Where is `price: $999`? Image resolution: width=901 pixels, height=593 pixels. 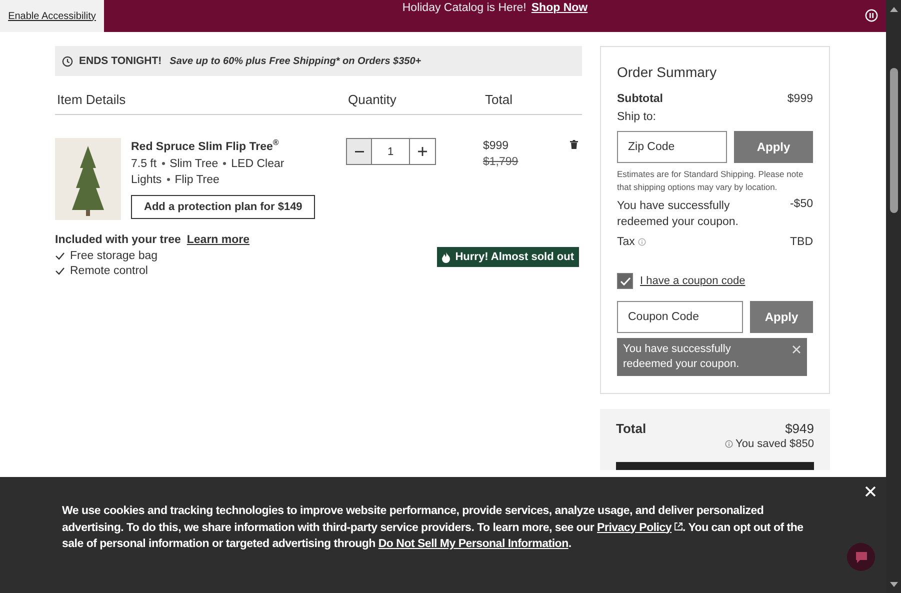 price: $999 is located at coordinates (496, 146).